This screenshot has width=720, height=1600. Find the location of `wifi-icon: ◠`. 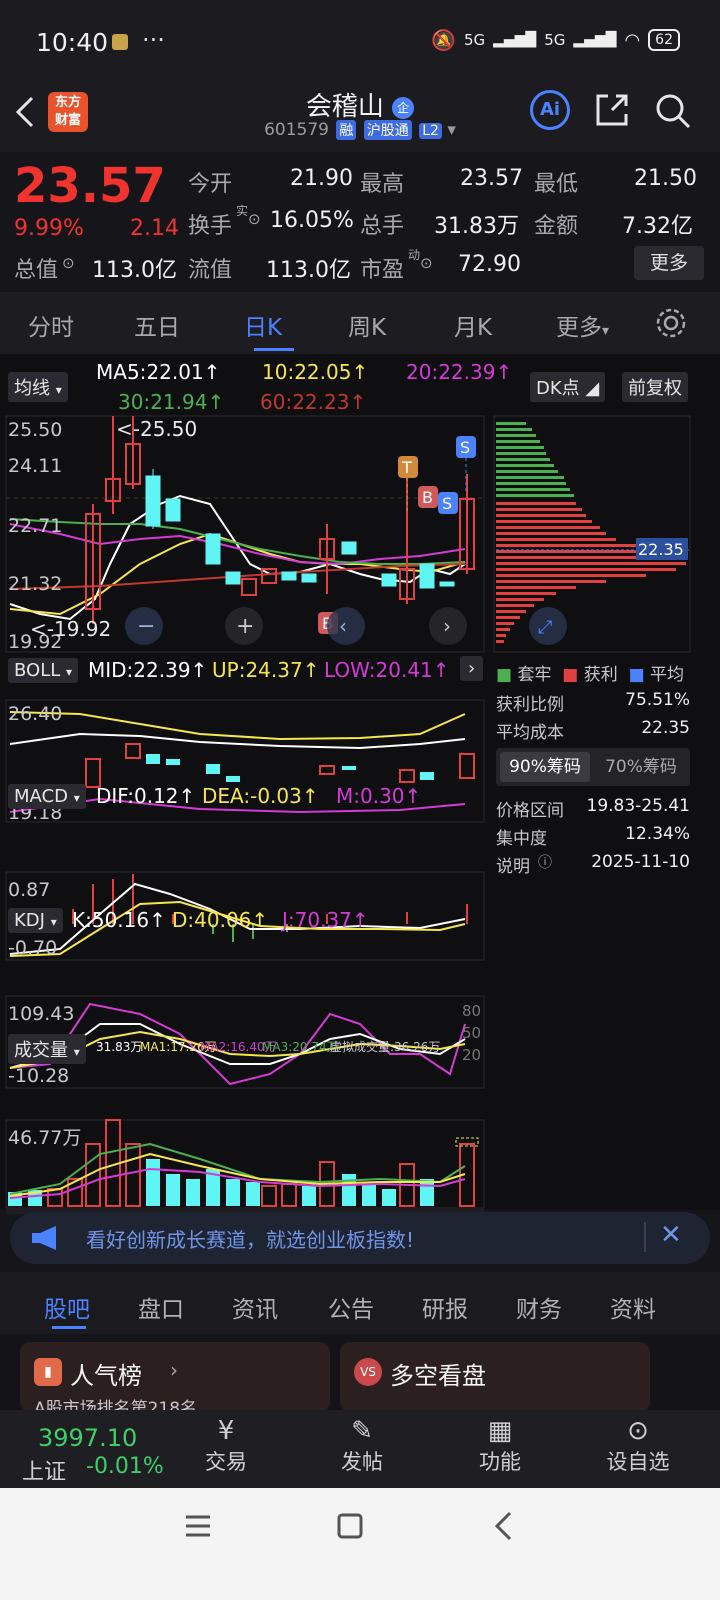

wifi-icon: ◠ is located at coordinates (632, 40).